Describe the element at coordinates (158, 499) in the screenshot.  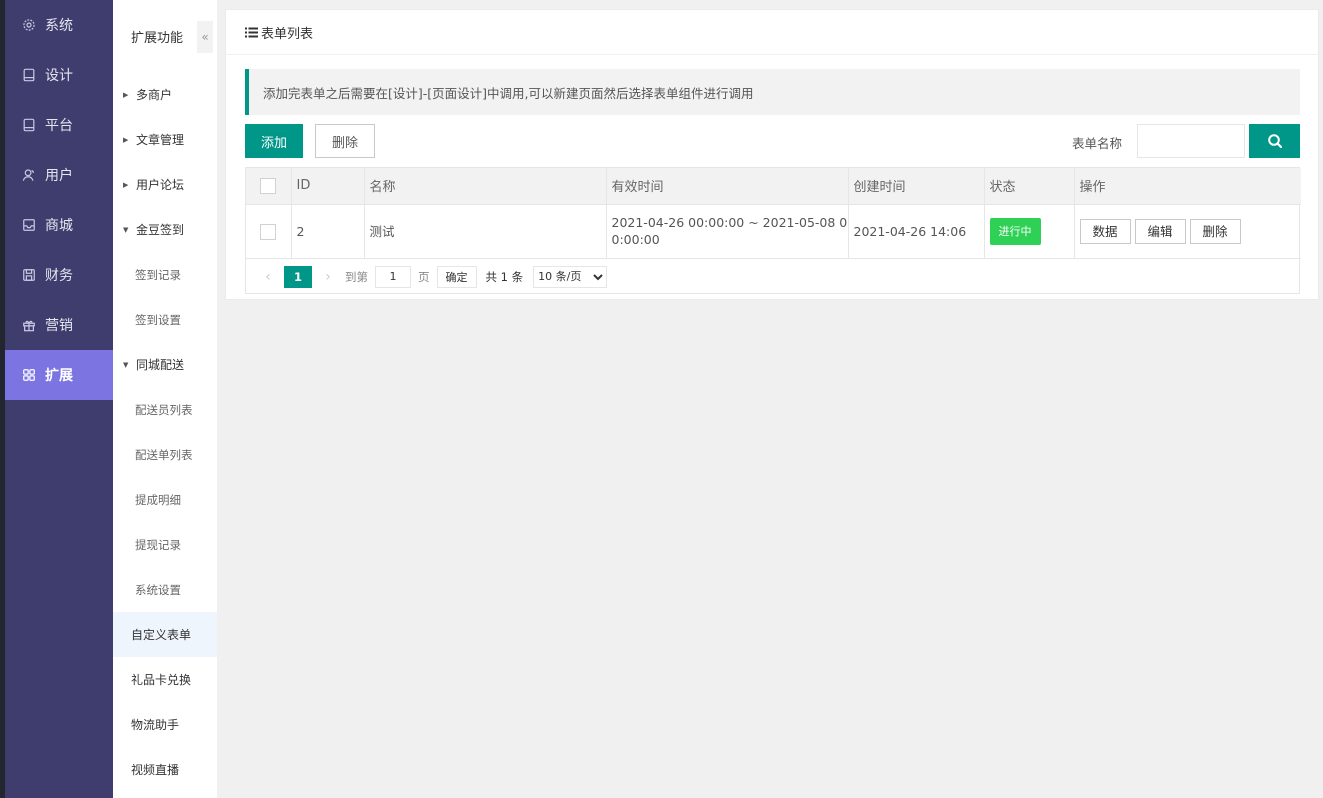
I see `subnav-item-label: 提成明细` at that location.